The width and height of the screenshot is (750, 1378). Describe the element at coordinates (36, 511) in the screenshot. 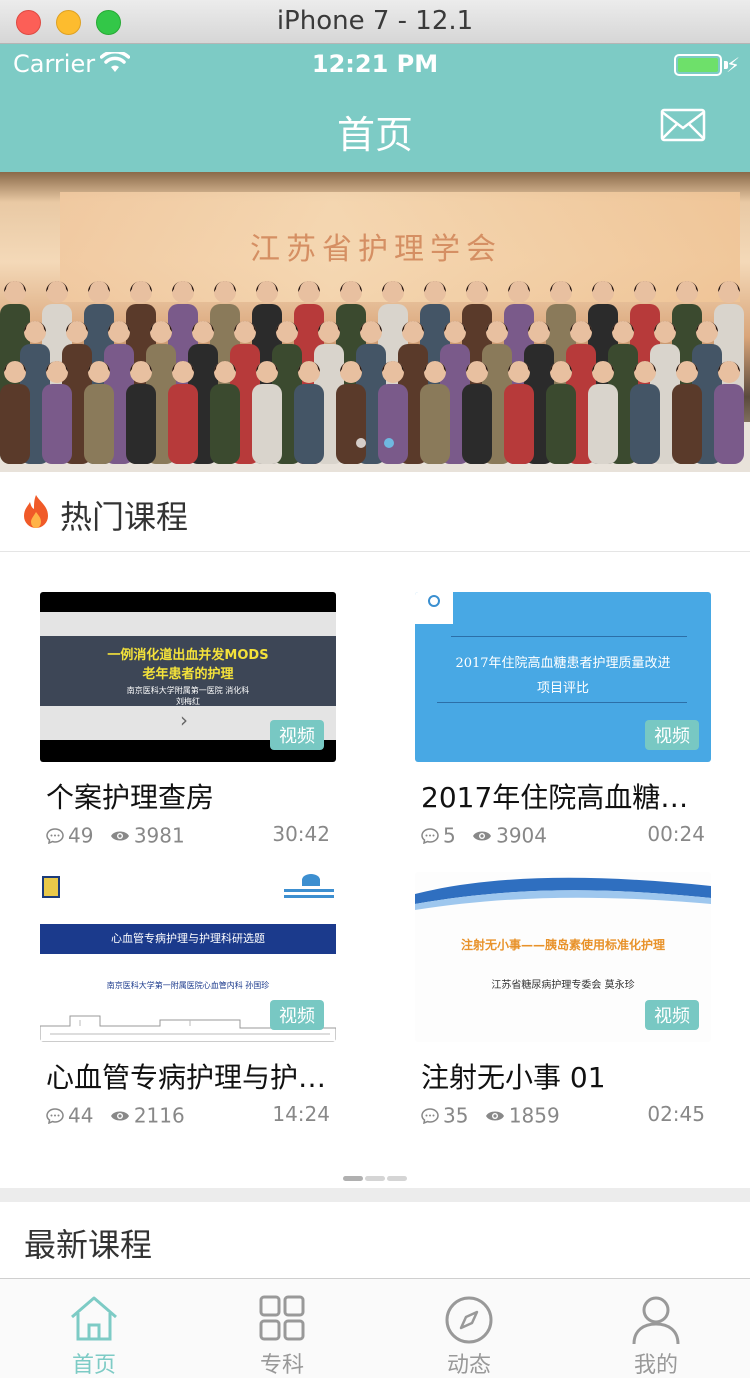

I see `flame-icon` at that location.